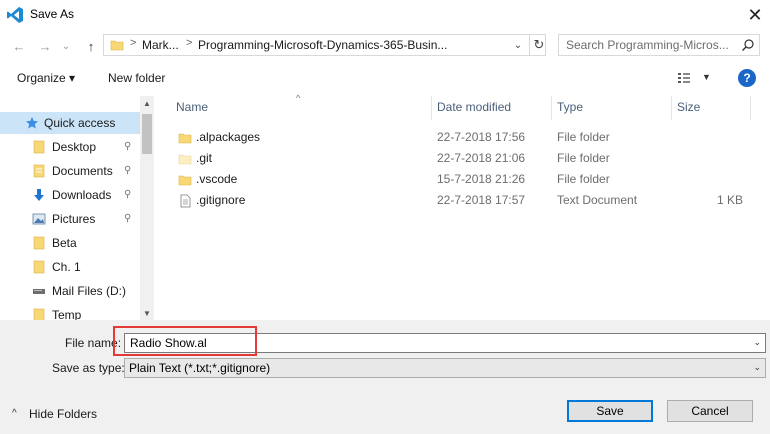 The image size is (770, 434). What do you see at coordinates (52, 14) in the screenshot?
I see `window-title: Save As` at bounding box center [52, 14].